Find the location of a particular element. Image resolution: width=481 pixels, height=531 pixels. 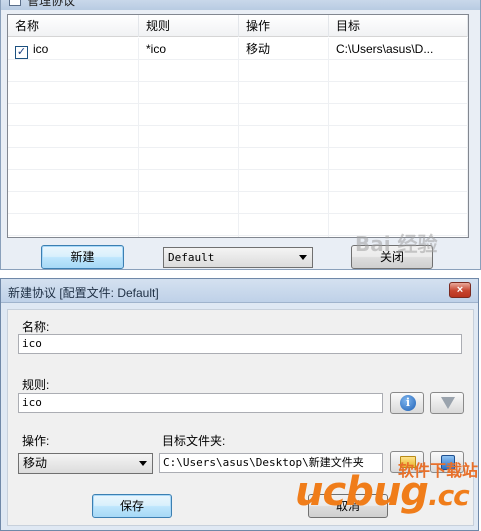

new-rule-title: 新建协议 [配置文件: Default] is located at coordinates (83, 293).